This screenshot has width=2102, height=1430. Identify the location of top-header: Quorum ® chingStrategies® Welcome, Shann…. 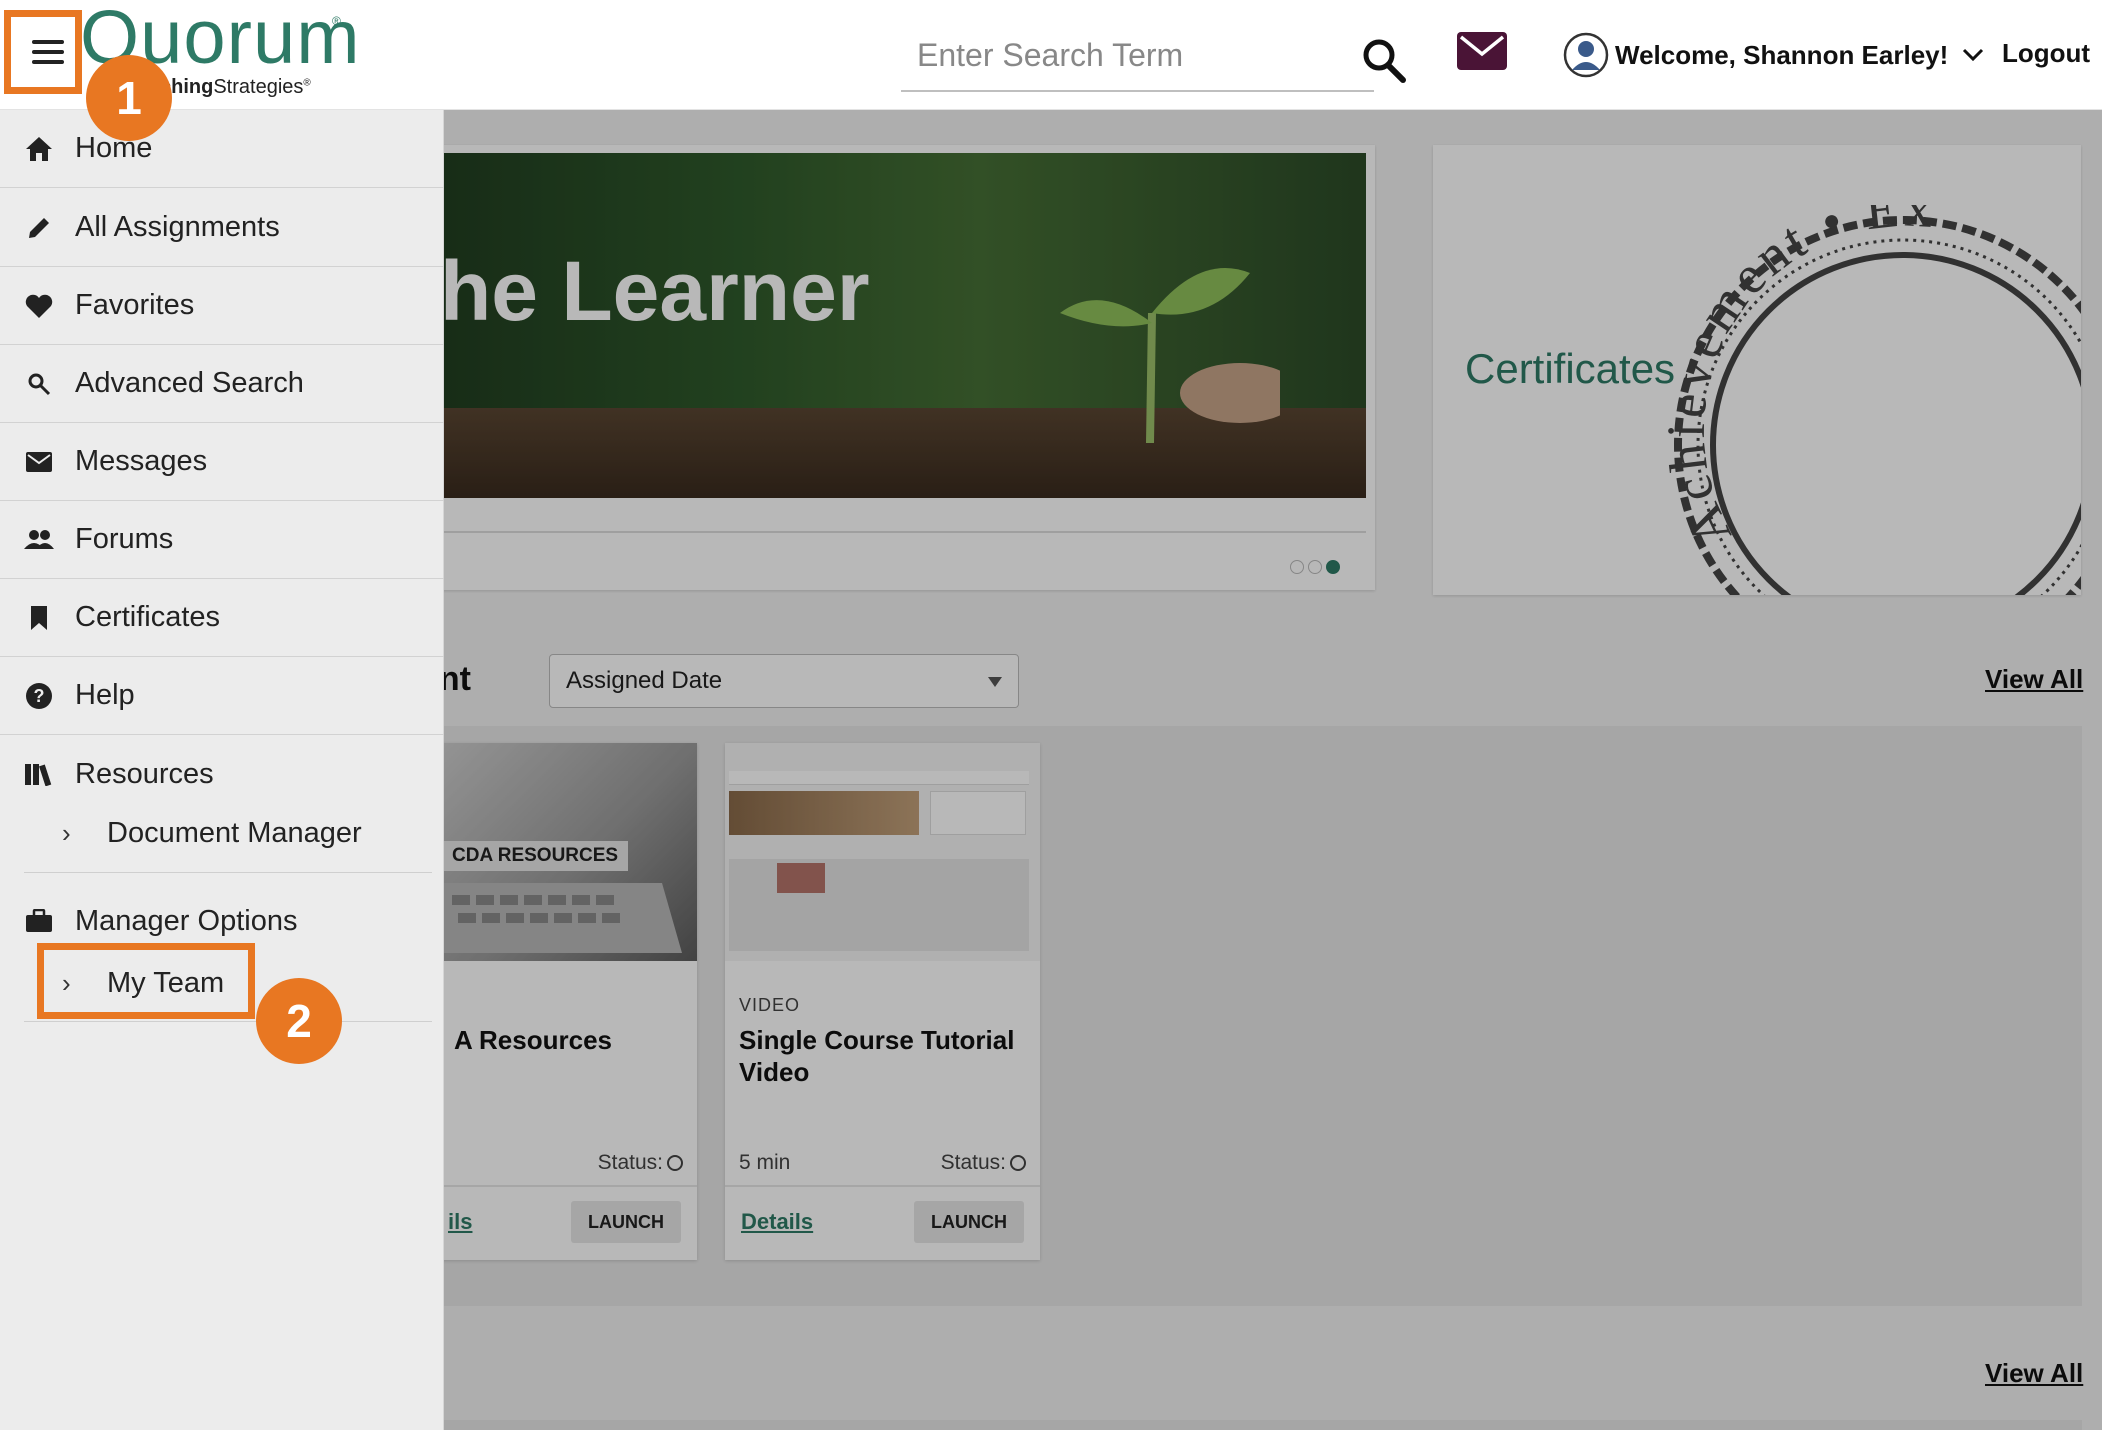
(1051, 55).